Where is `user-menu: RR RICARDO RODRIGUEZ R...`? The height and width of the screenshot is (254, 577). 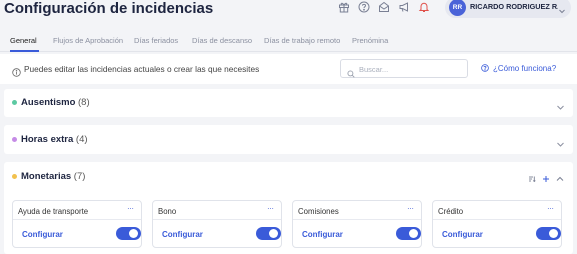 user-menu: RR RICARDO RODRIGUEZ R... is located at coordinates (508, 9).